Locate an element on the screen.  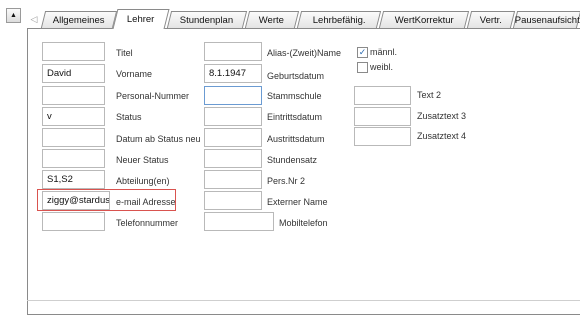
new-status-field is located at coordinates (73, 158).